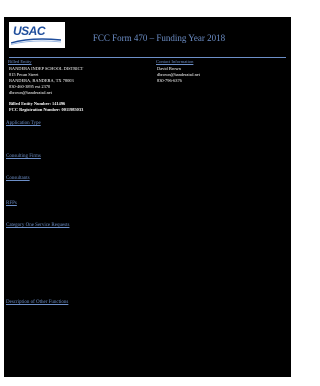 The width and height of the screenshot is (320, 386). What do you see at coordinates (30, 86) in the screenshot?
I see `billed-entity-phone: 830-460-3895 ext 2370` at bounding box center [30, 86].